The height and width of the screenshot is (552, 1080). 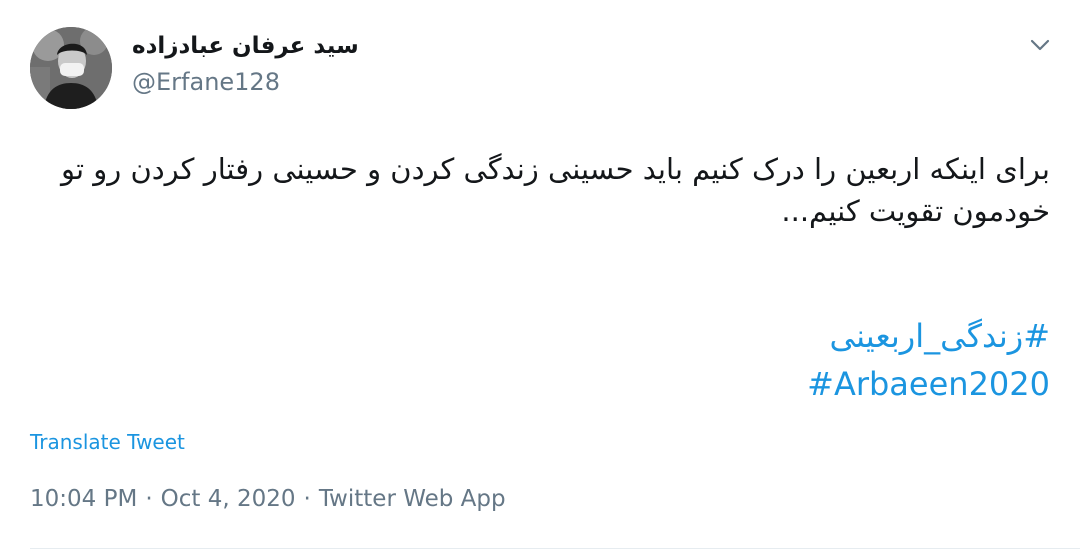 What do you see at coordinates (83, 499) in the screenshot?
I see `tweet-time: 10:04 PM` at bounding box center [83, 499].